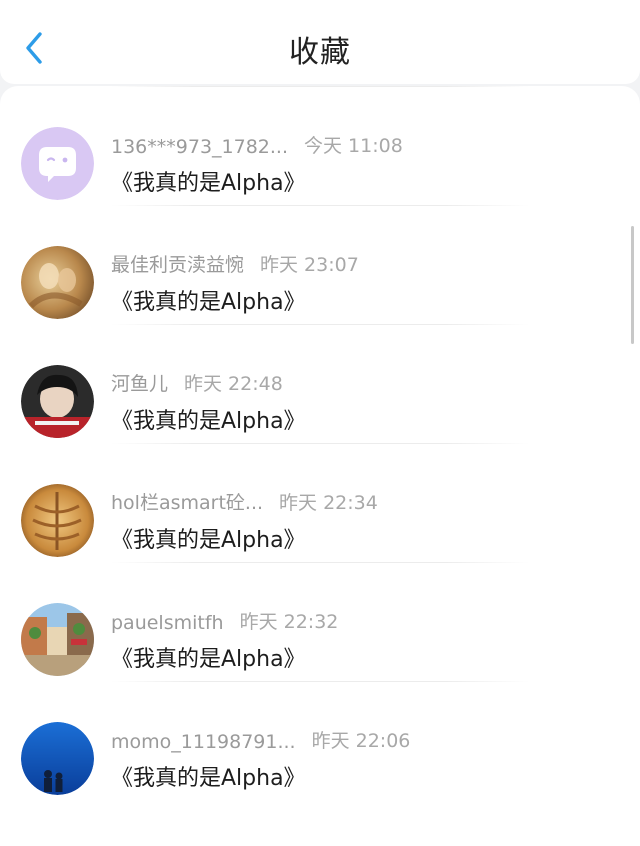 The image size is (640, 846). I want to click on timestamp: 昨天 23:07, so click(309, 265).